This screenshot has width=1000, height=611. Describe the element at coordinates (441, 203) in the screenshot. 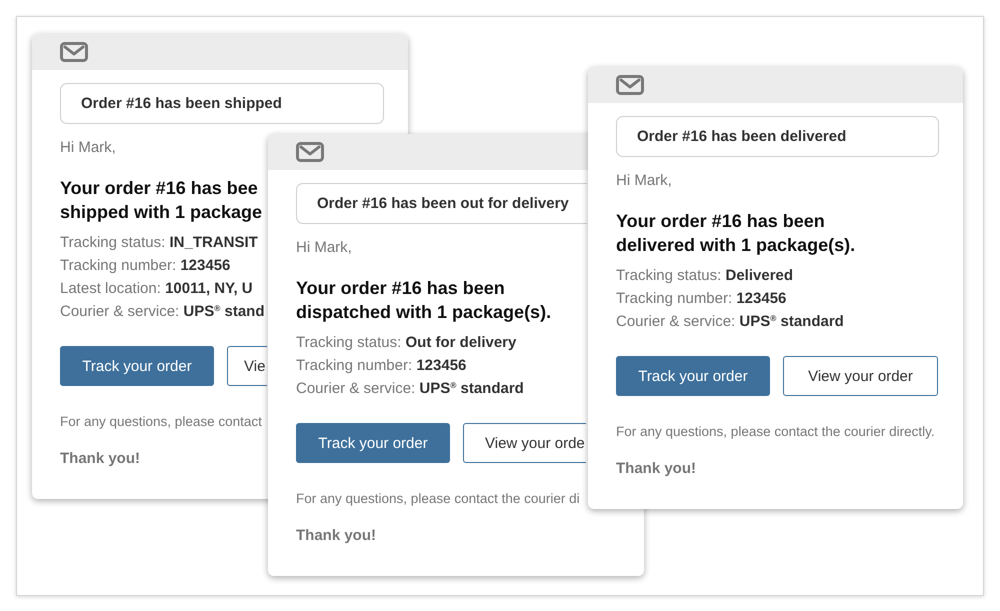

I see `email-subject: Order #16 has been out for delivery` at that location.